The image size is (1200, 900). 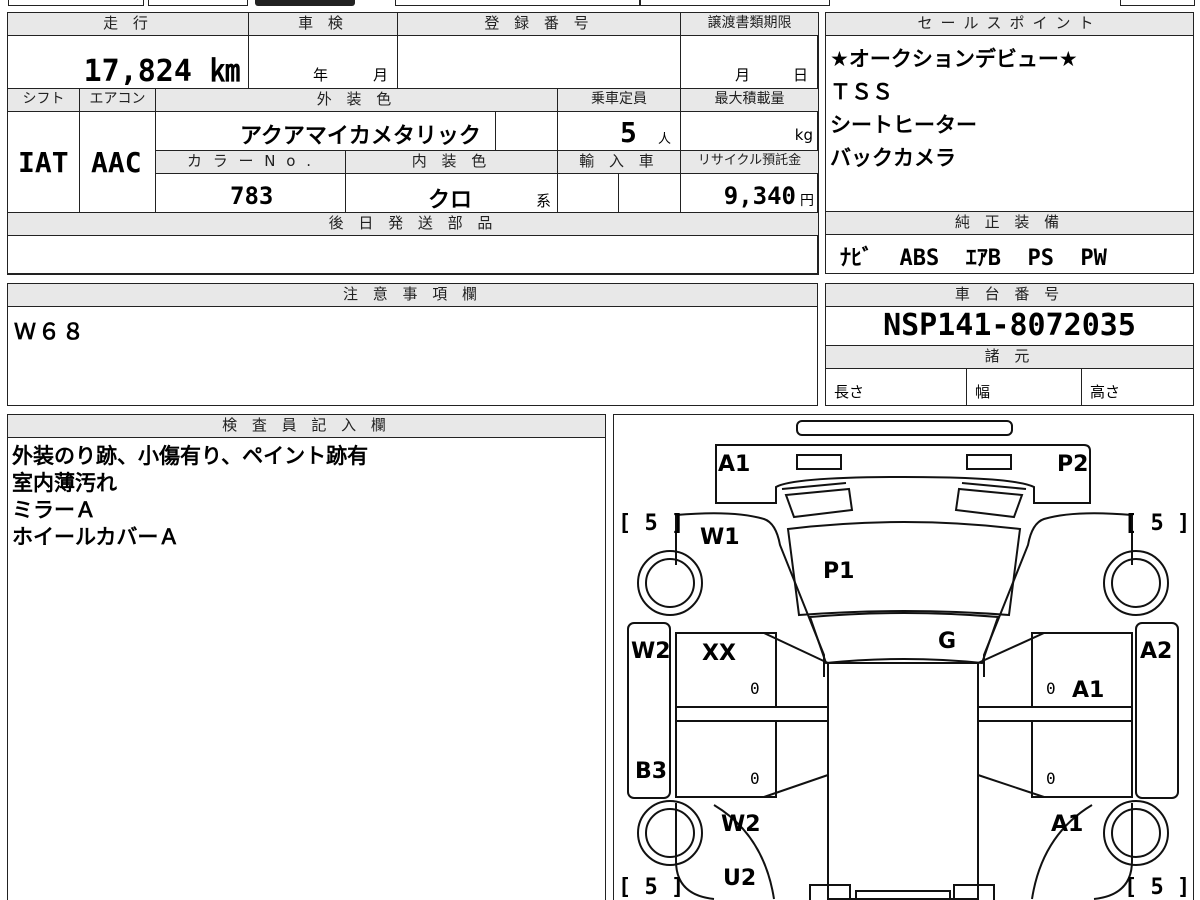 I want to click on notes-value: Ｗ６８, so click(x=50, y=332).